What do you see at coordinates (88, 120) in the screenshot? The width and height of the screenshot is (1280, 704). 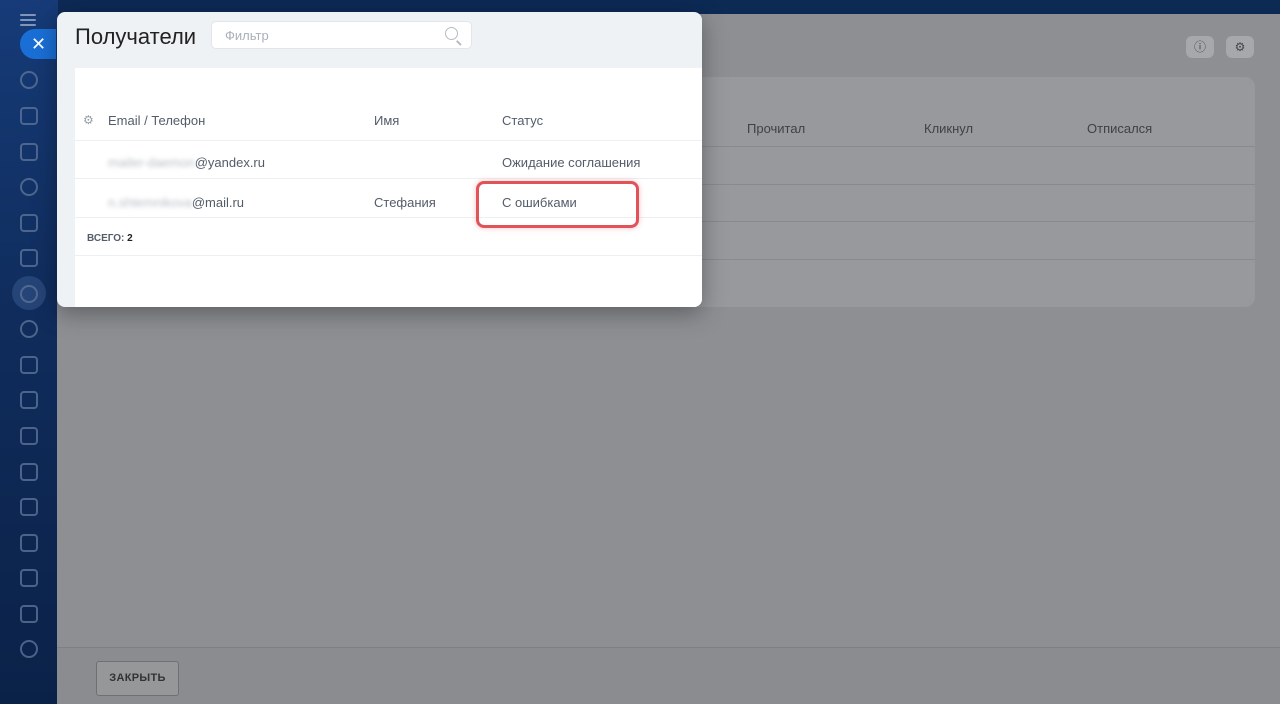 I see `column-settings-icon: ⚙` at bounding box center [88, 120].